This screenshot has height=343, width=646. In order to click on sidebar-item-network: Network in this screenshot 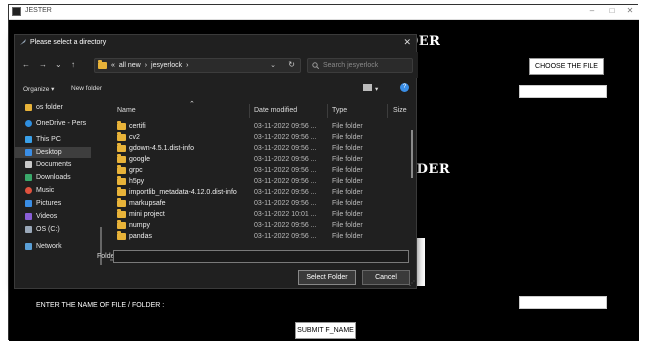, I will do `click(43, 246)`.